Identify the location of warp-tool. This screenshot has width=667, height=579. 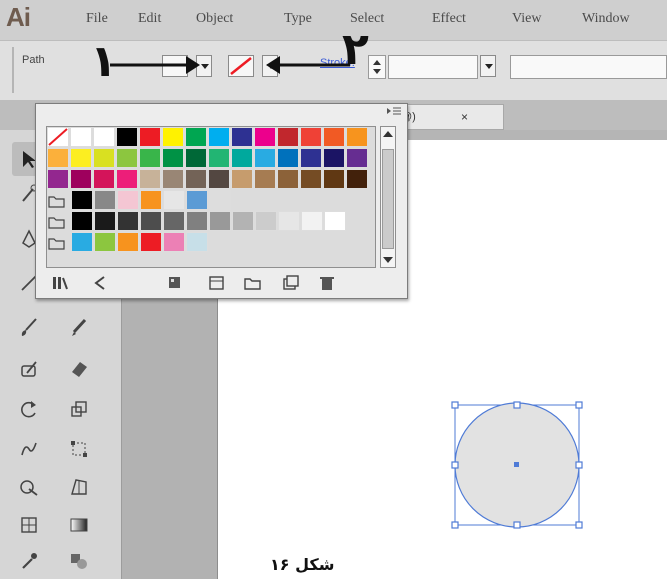
(29, 449).